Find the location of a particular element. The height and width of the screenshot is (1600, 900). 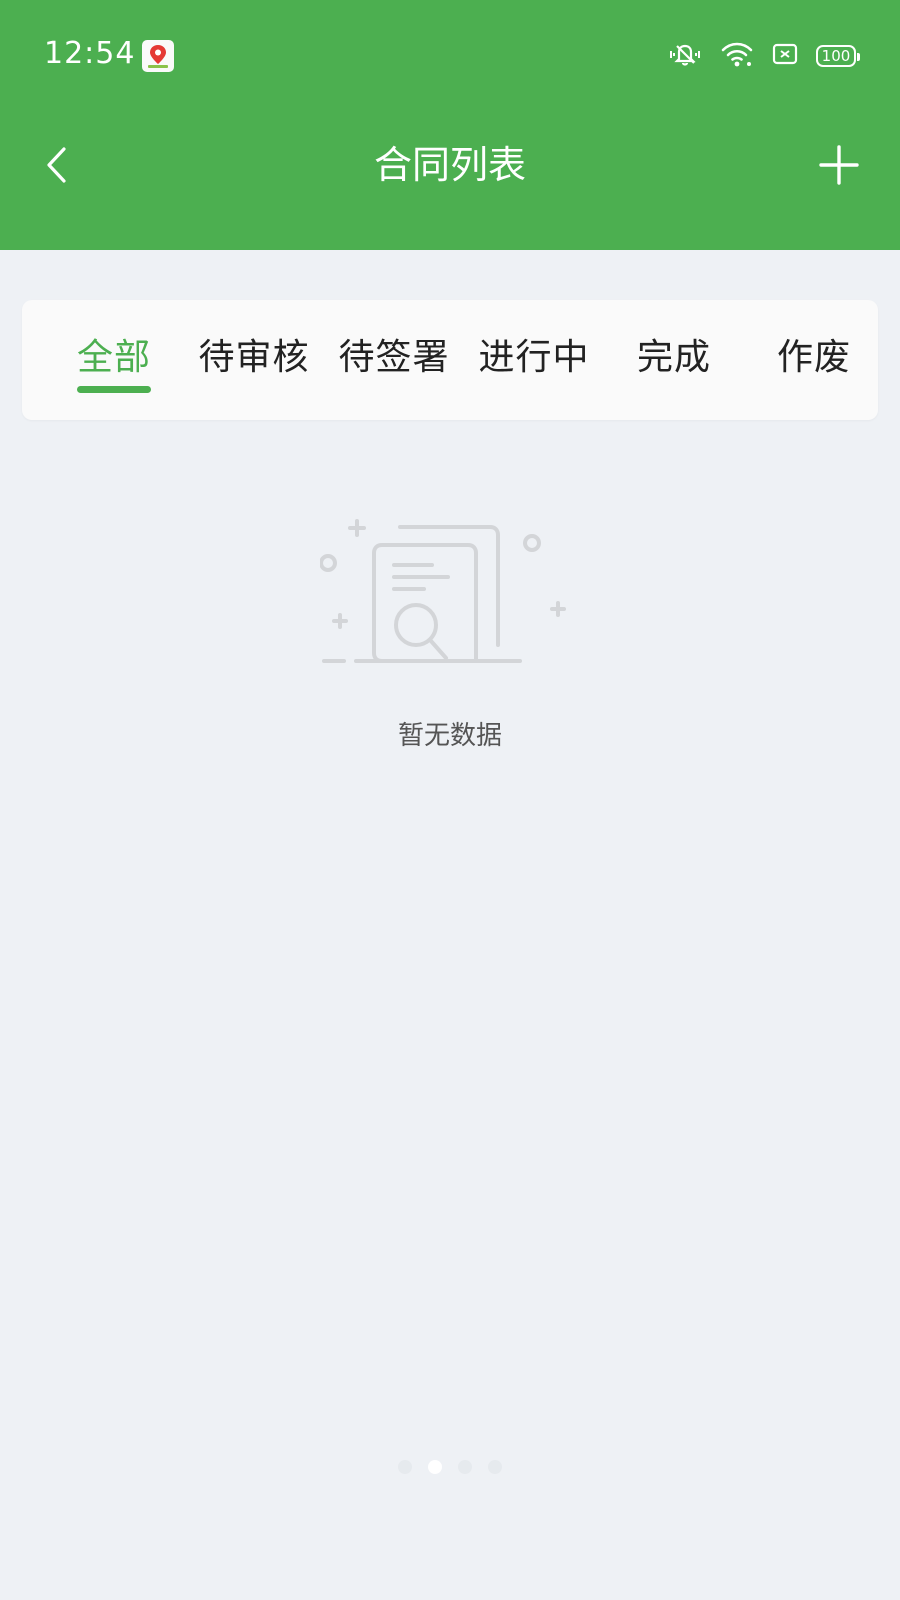

status-tab-bar: 全部 待审核 待签署 进行中 完成 作废 is located at coordinates (450, 360).